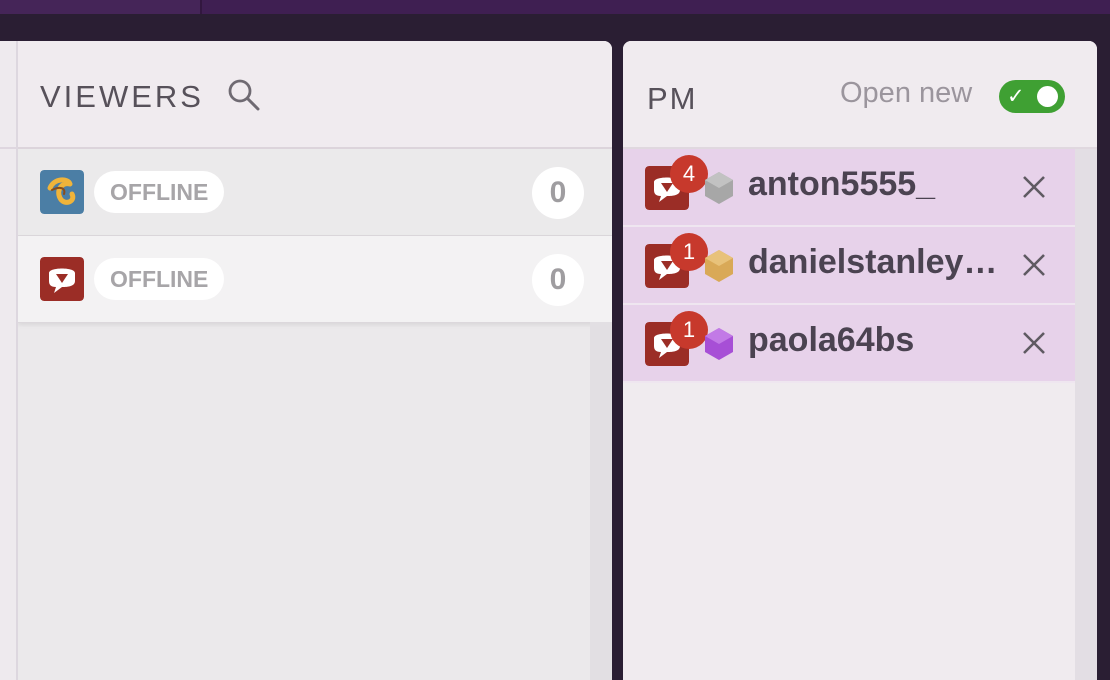 Image resolution: width=1110 pixels, height=680 pixels. I want to click on pm-username: paola64bs, so click(831, 340).